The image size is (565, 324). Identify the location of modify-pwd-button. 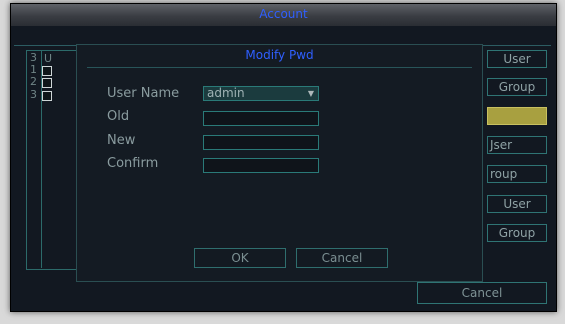
(517, 116).